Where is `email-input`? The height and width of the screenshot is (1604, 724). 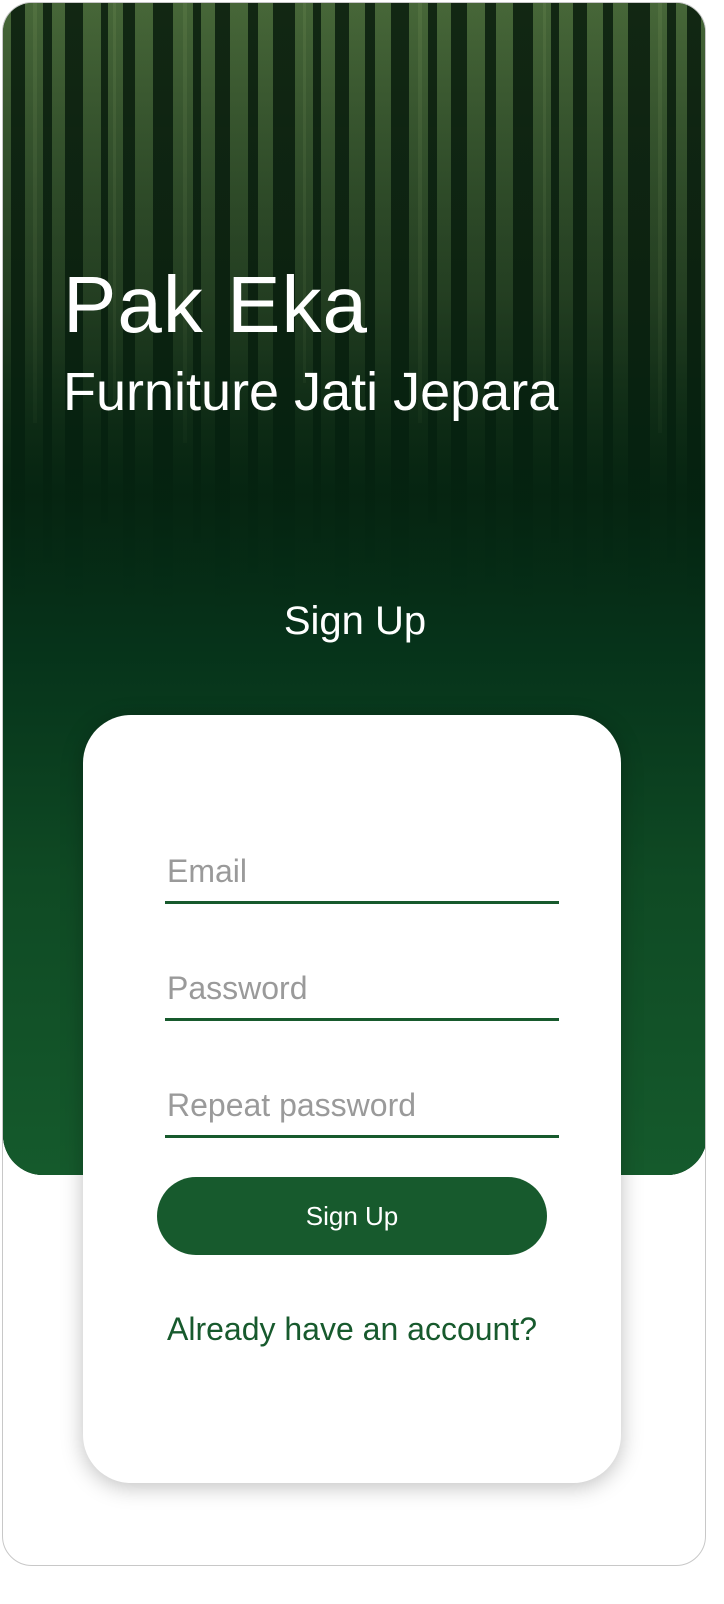
email-input is located at coordinates (362, 871).